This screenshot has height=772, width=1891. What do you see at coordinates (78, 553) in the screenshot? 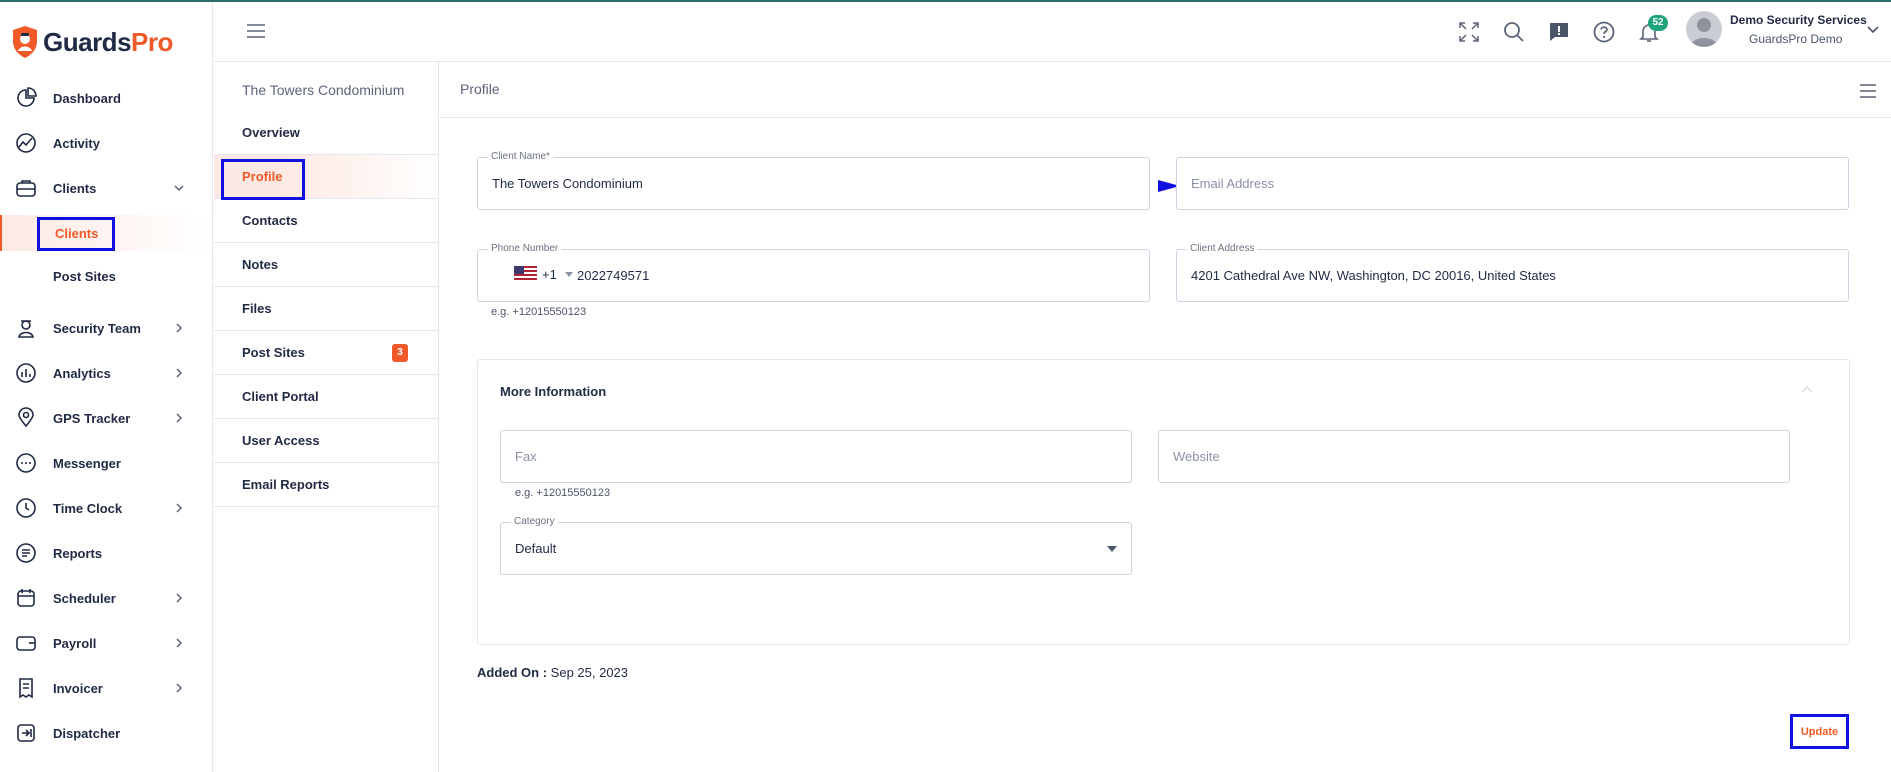
I see `sidebar-item-label: Reports` at bounding box center [78, 553].